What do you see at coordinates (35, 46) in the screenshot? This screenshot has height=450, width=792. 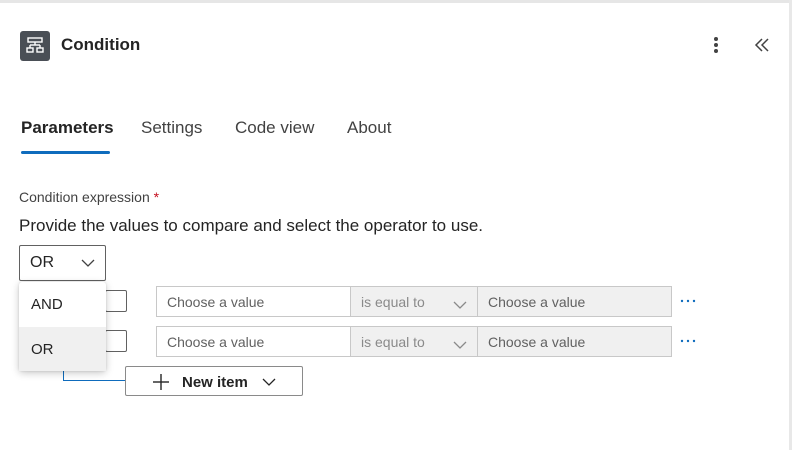 I see `condition-icon` at bounding box center [35, 46].